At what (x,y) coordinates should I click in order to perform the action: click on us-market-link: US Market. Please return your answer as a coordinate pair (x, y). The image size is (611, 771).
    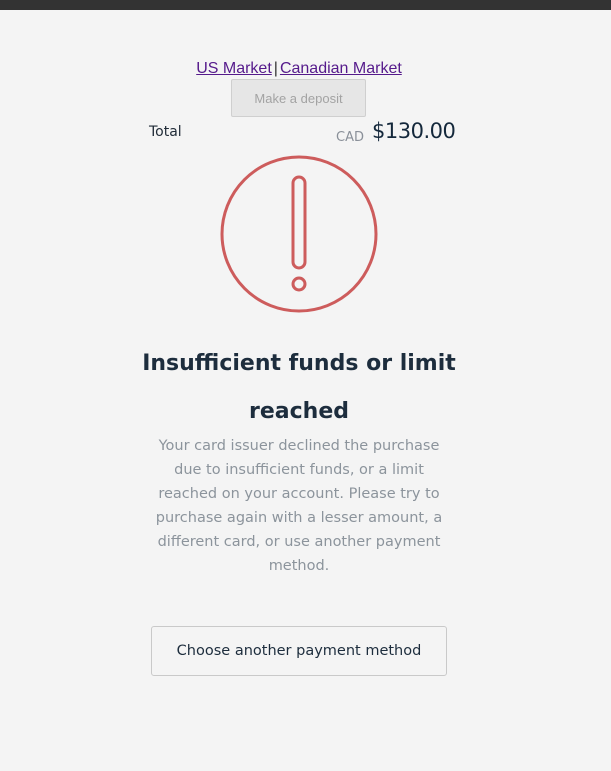
    Looking at the image, I should click on (234, 68).